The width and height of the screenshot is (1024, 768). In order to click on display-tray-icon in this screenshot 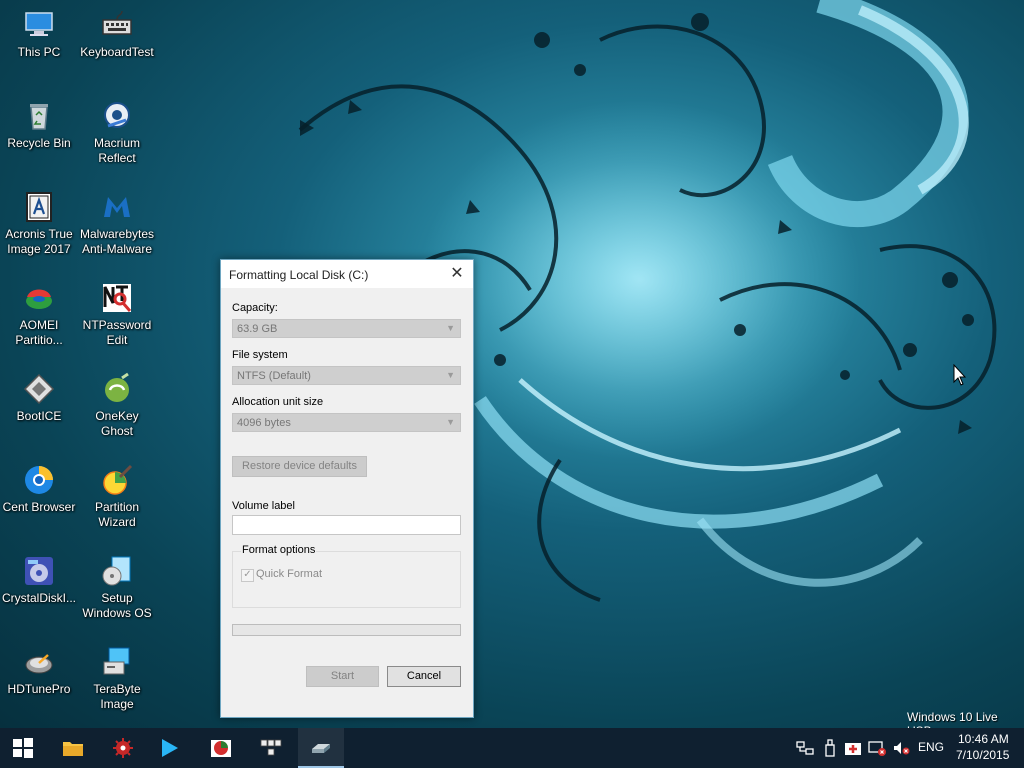, I will do `click(877, 748)`.